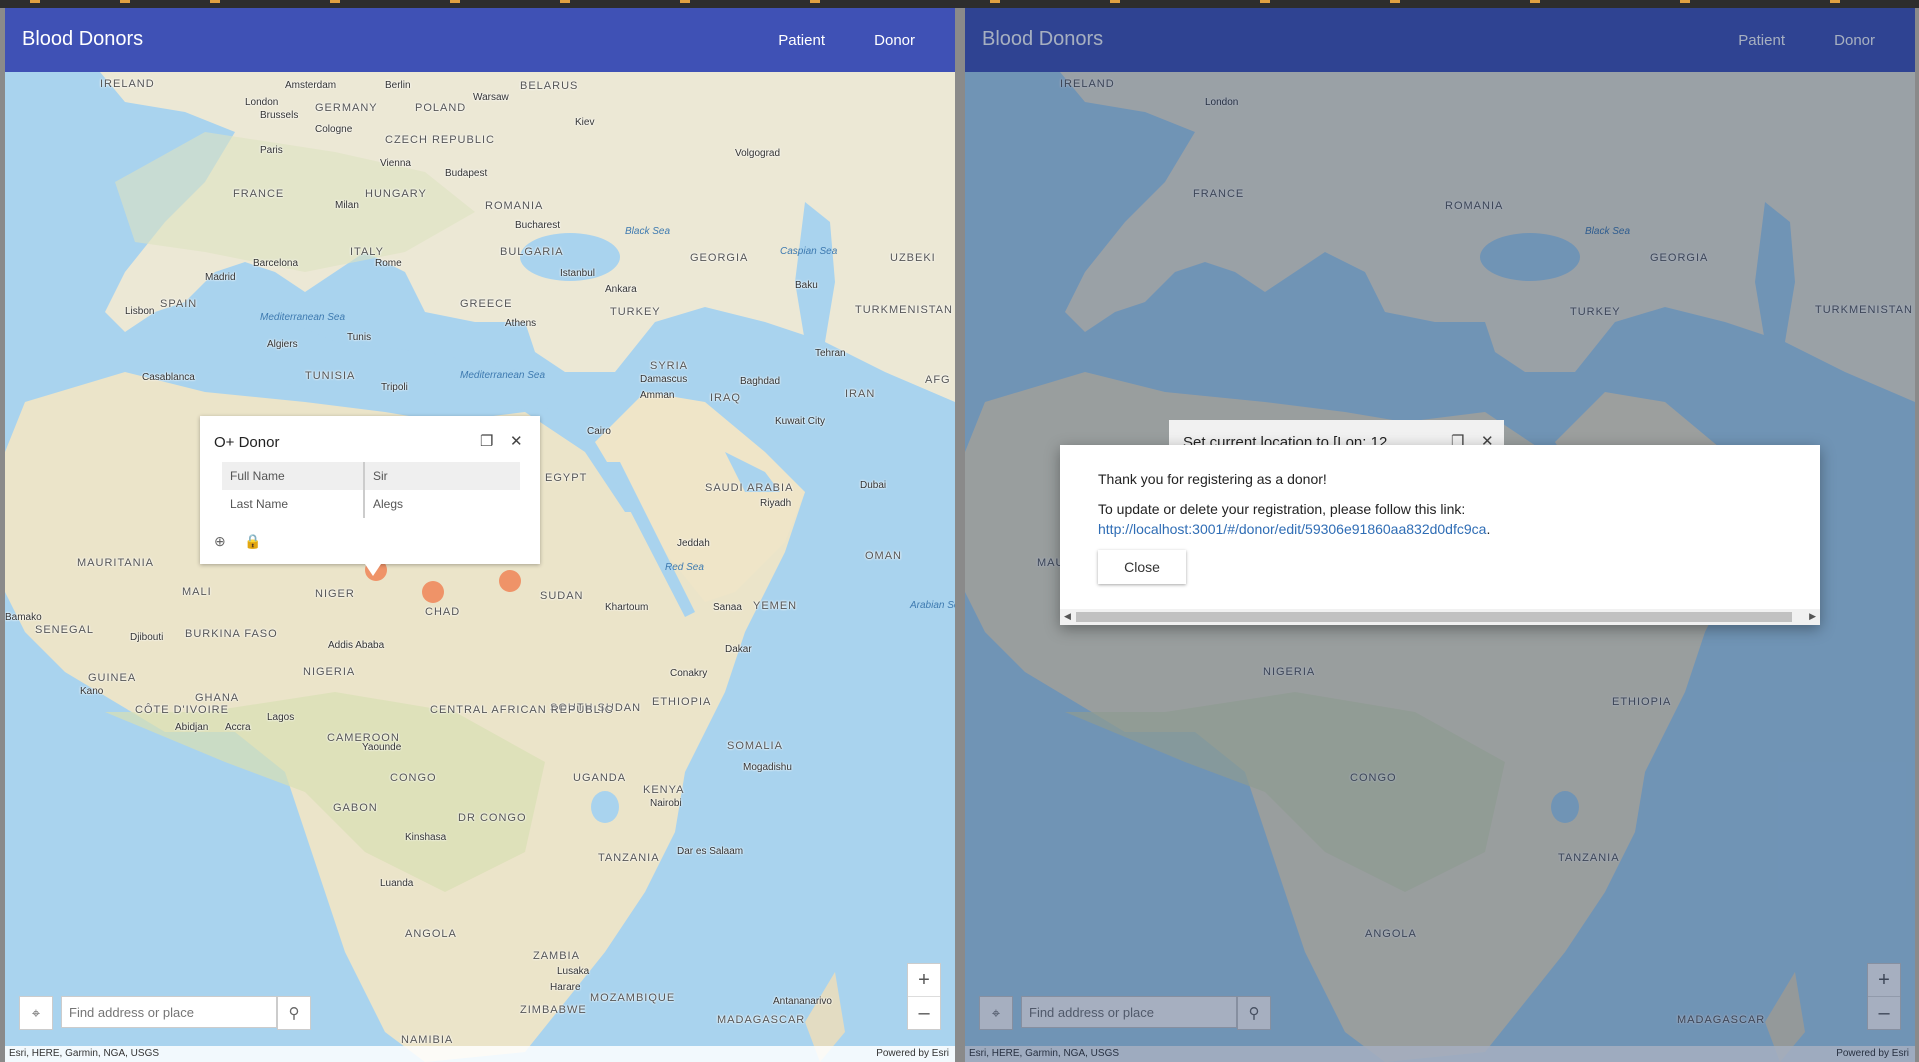  I want to click on city-label: Amman, so click(657, 395).